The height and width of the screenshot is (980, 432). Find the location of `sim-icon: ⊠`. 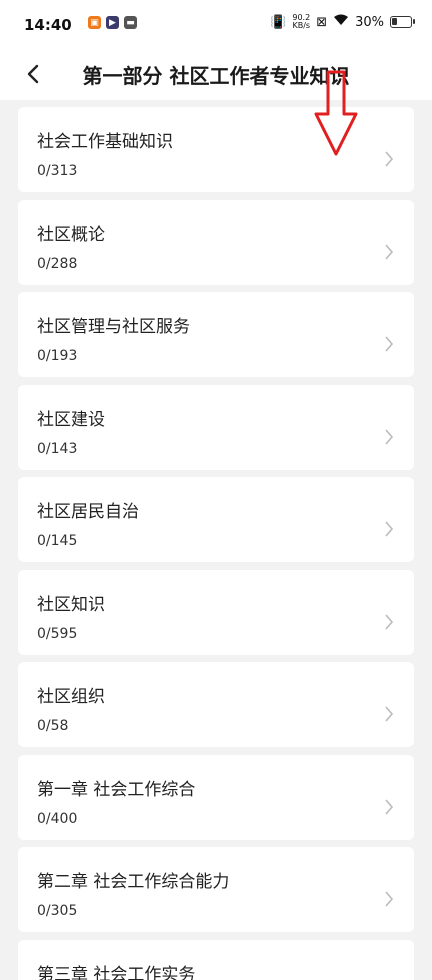

sim-icon: ⊠ is located at coordinates (322, 22).